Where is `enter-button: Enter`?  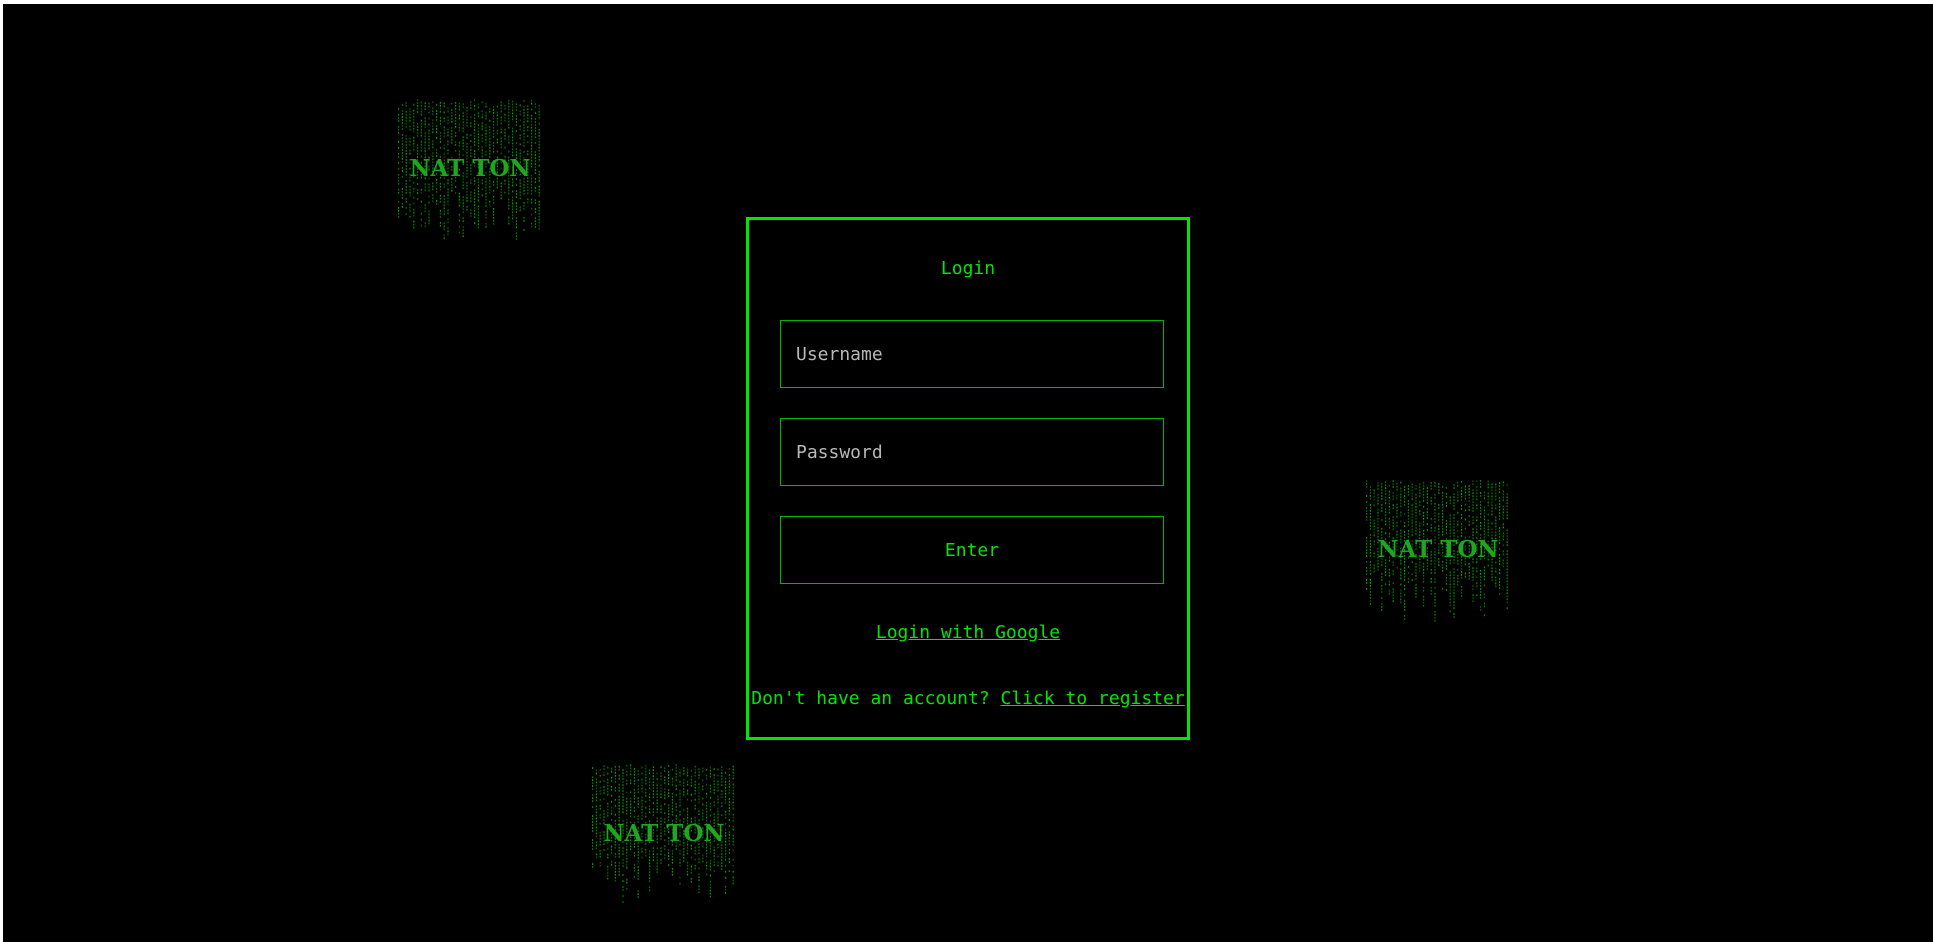
enter-button: Enter is located at coordinates (972, 550).